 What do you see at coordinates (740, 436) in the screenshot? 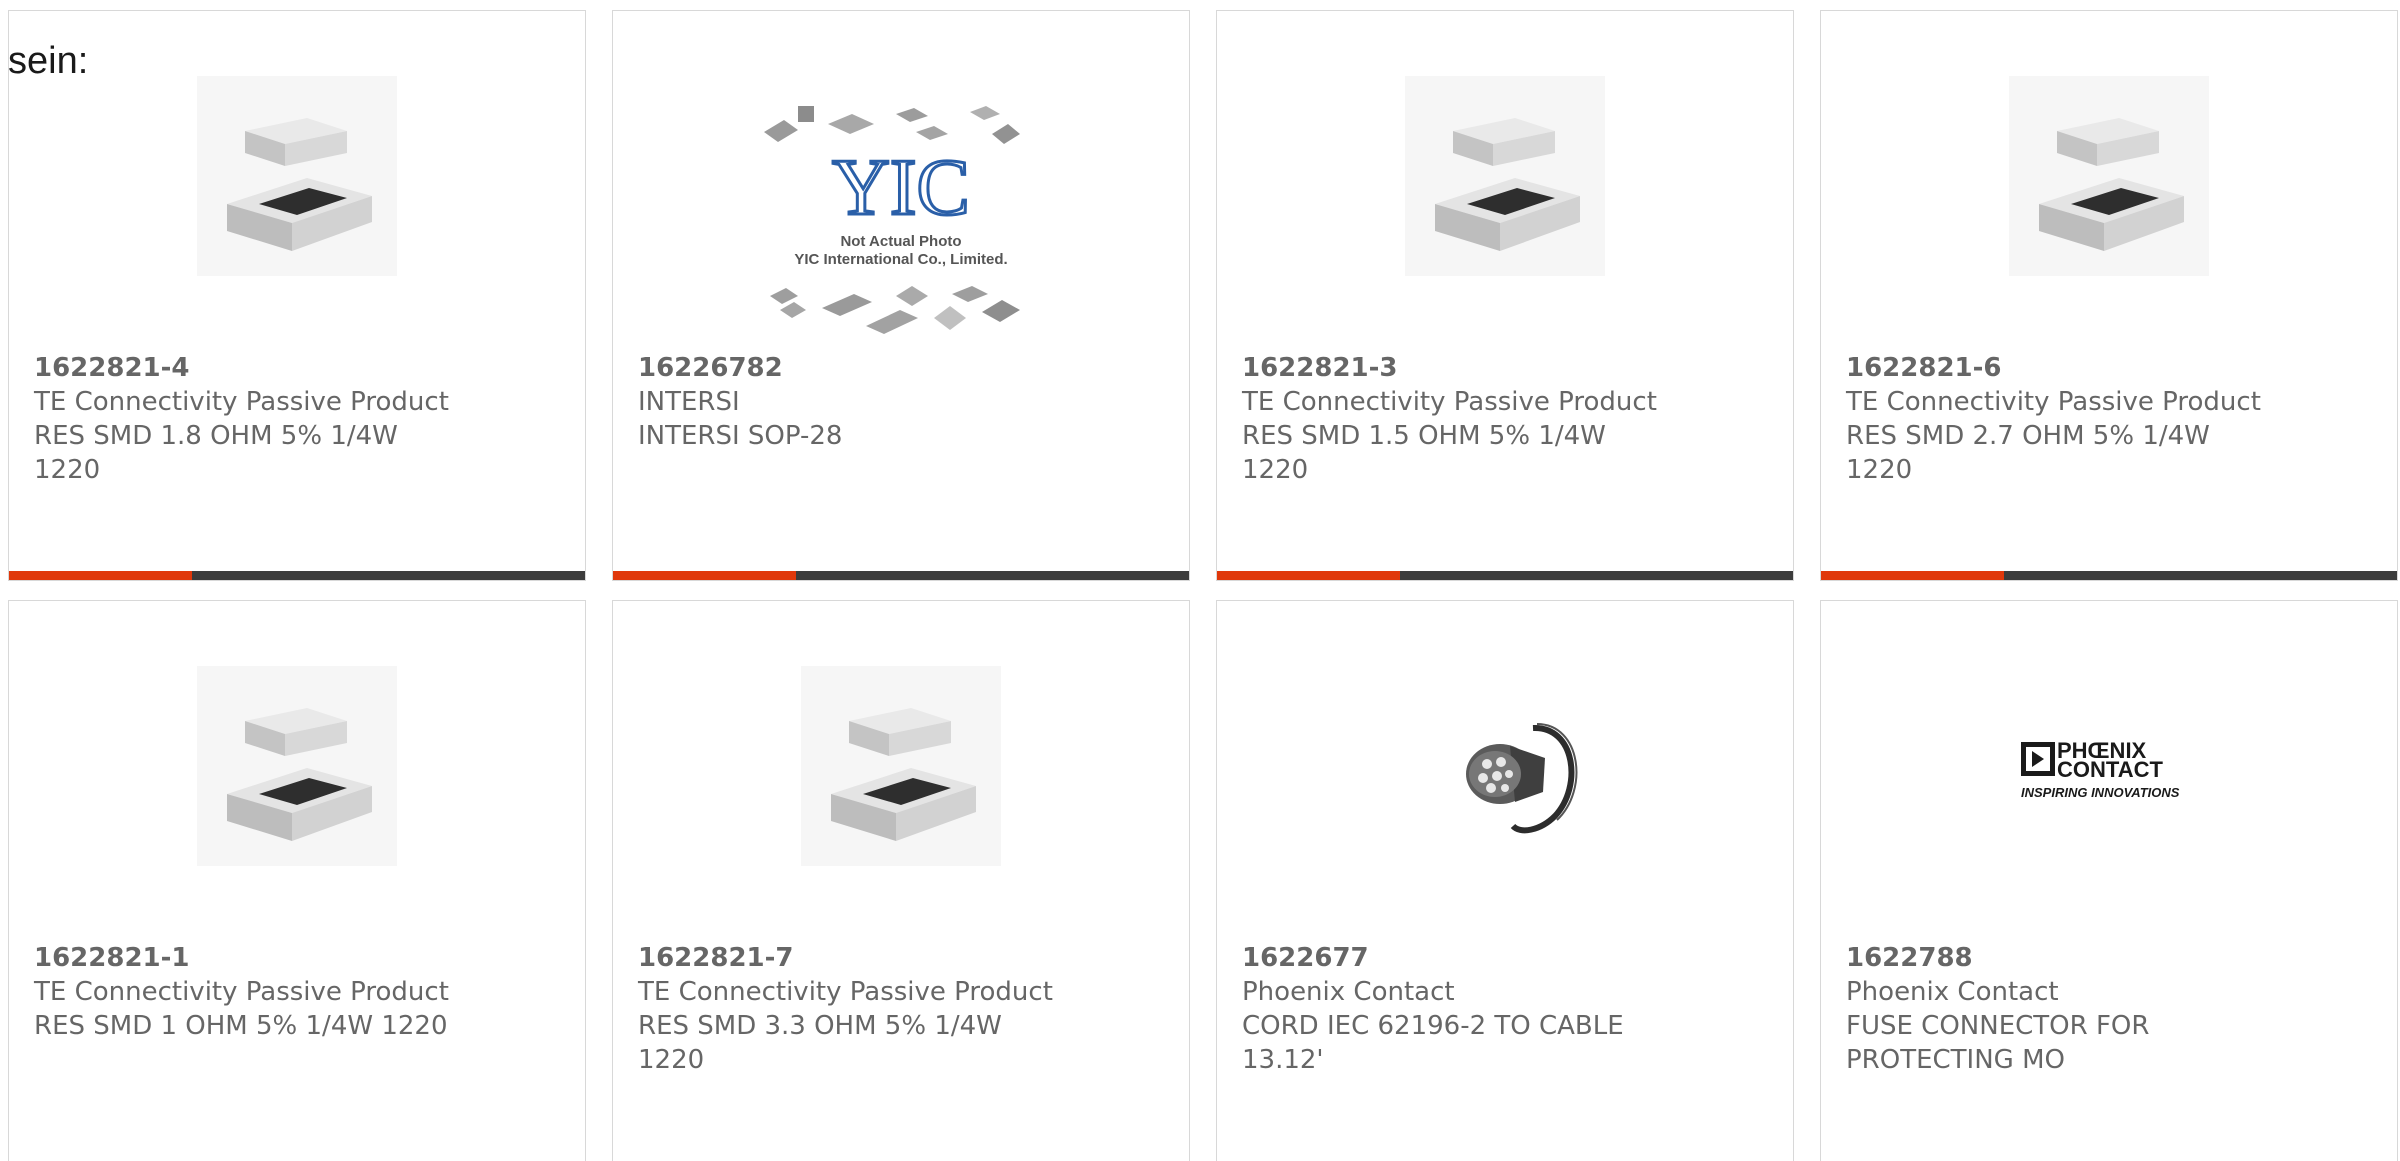
I see `description: INTERSI SOP-28` at bounding box center [740, 436].